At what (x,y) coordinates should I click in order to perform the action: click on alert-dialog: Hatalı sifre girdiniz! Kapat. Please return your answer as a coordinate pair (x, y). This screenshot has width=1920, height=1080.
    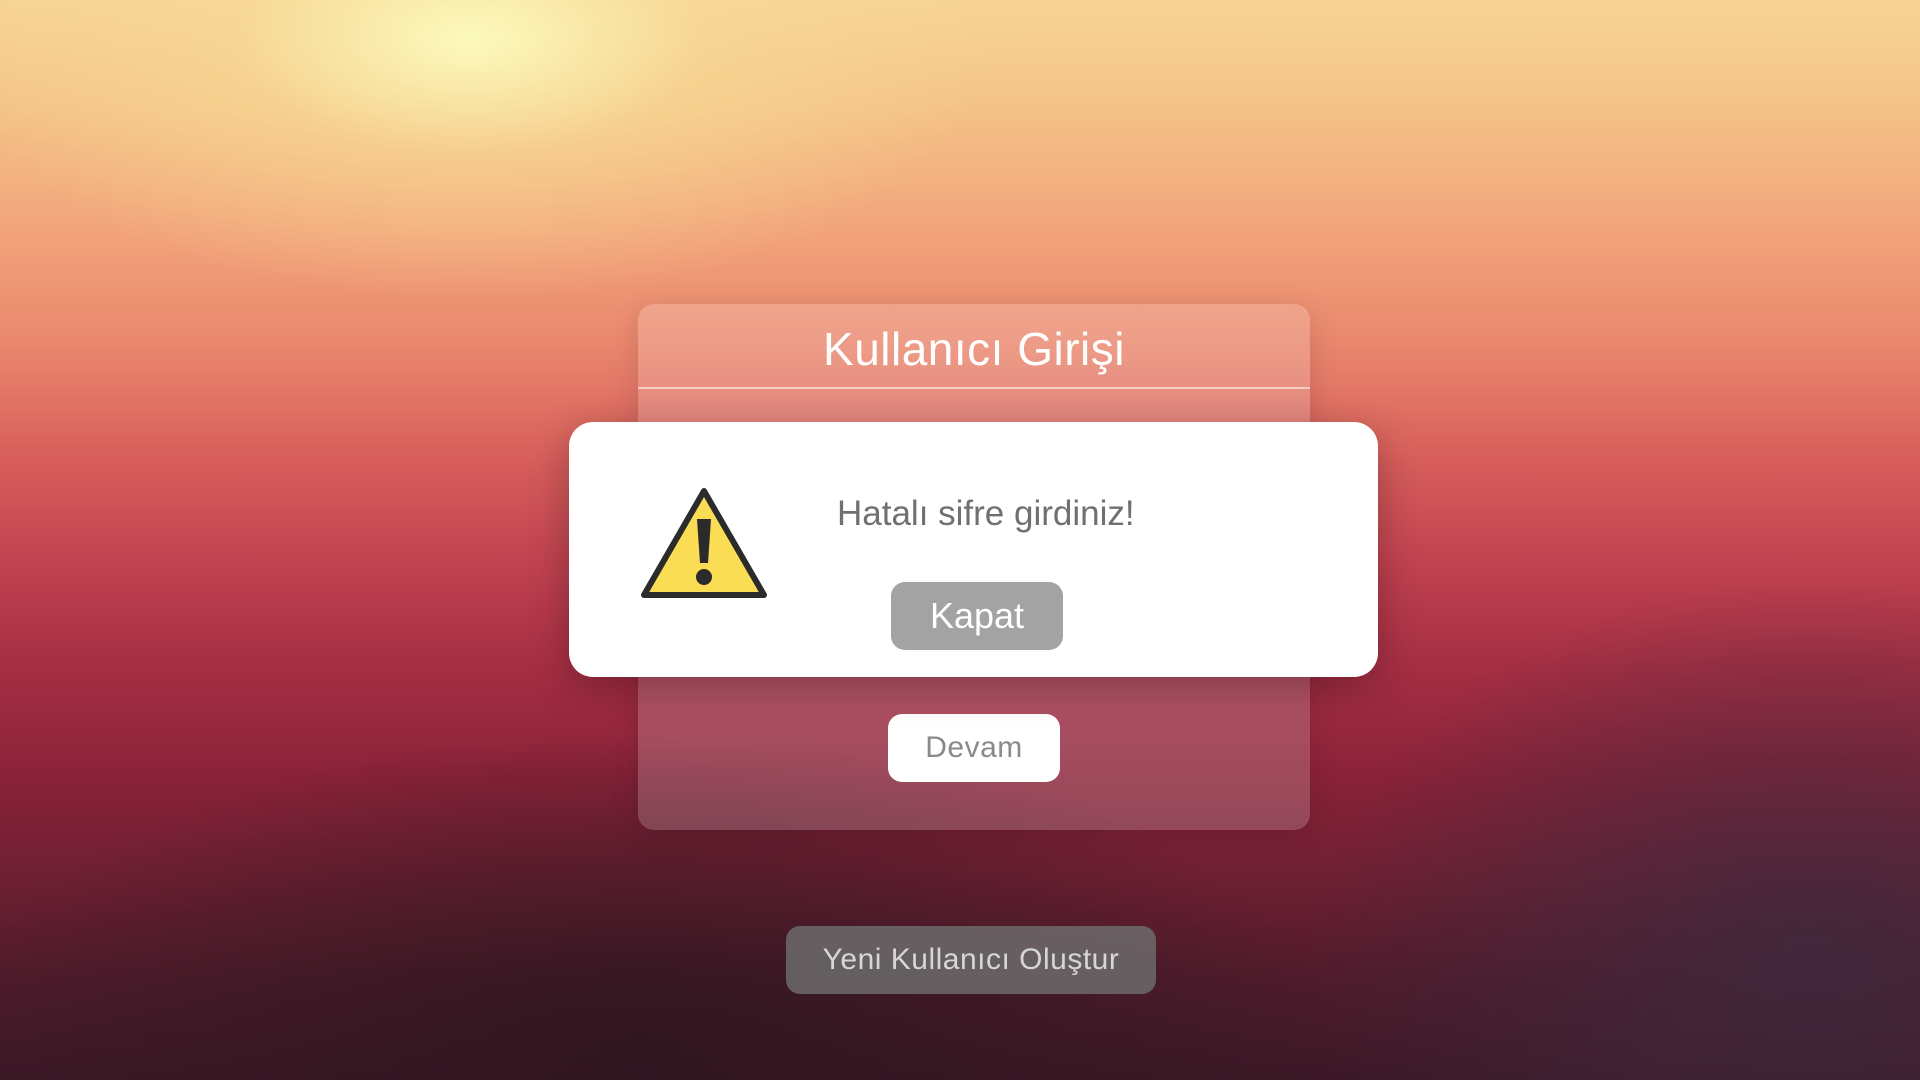
    Looking at the image, I should click on (973, 549).